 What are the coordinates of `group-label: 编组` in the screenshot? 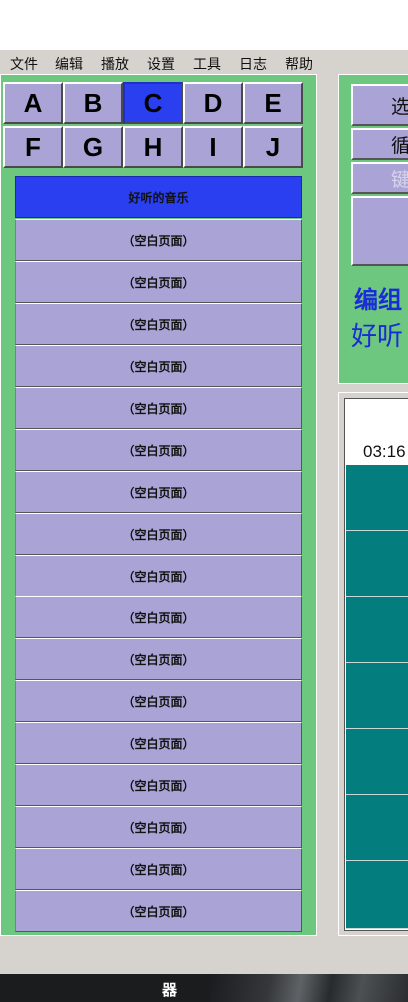 It's located at (378, 300).